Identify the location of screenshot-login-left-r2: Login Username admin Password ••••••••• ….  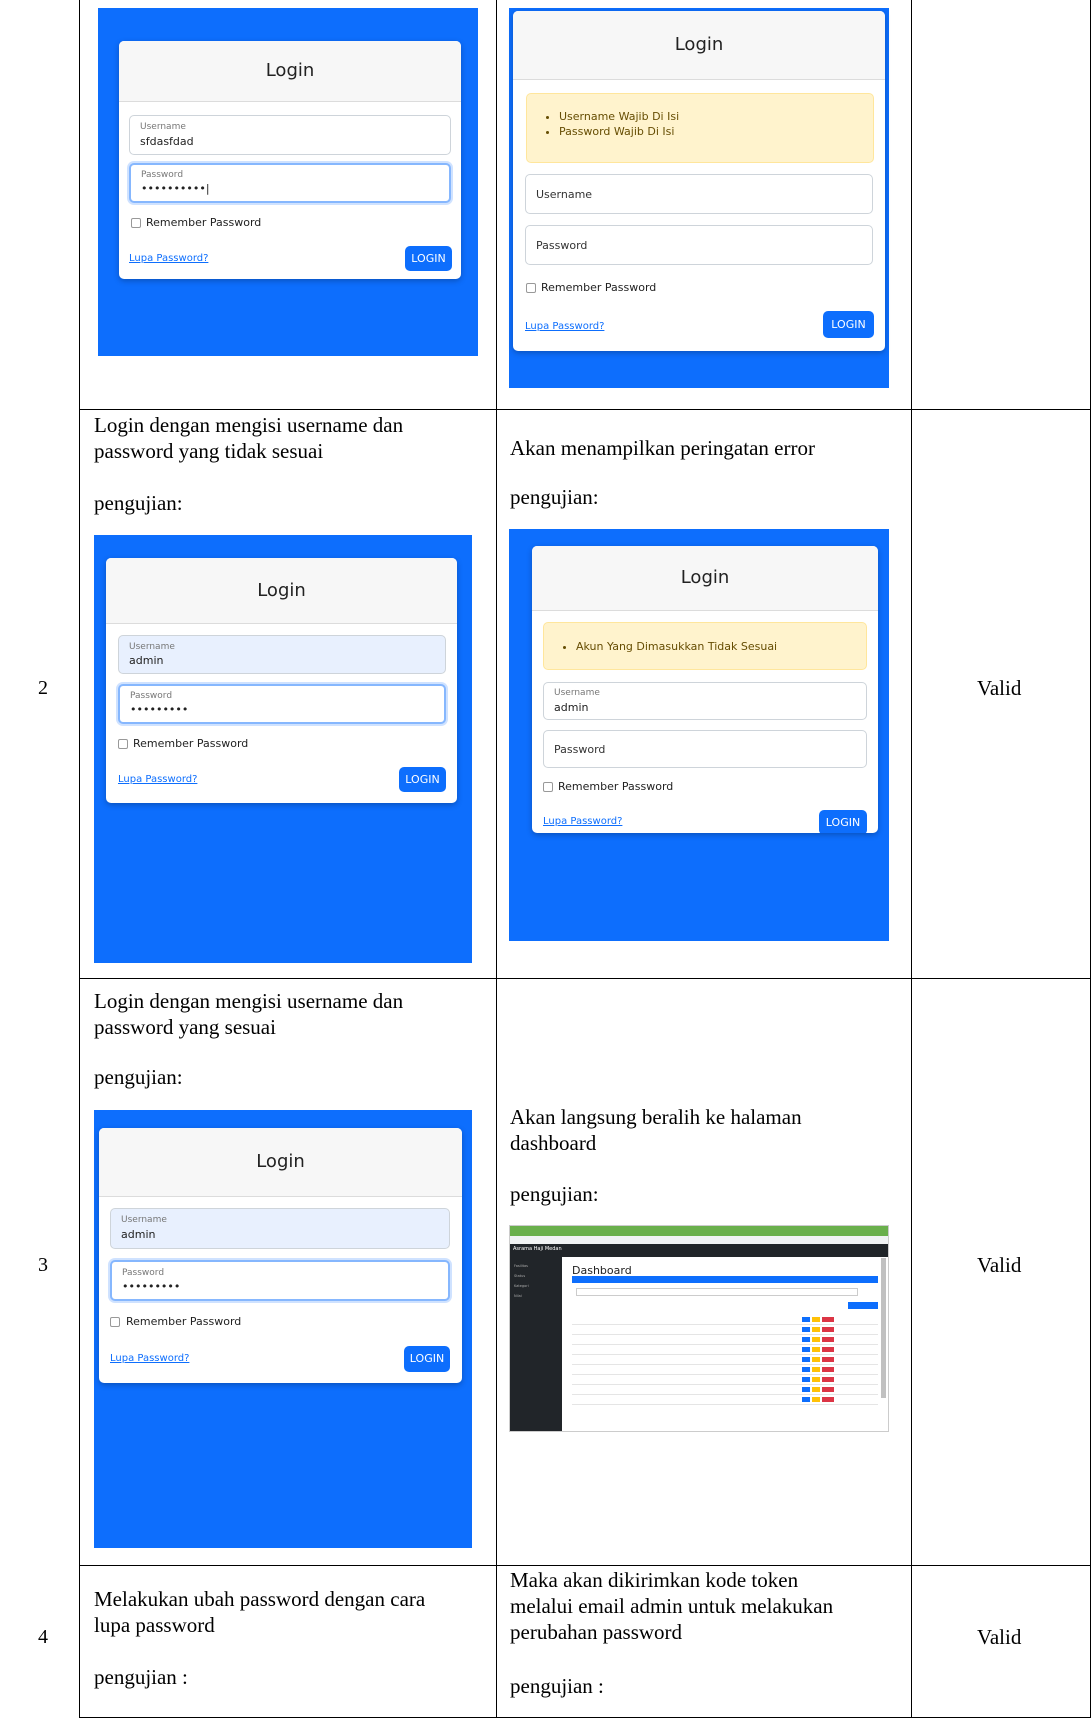
(283, 749).